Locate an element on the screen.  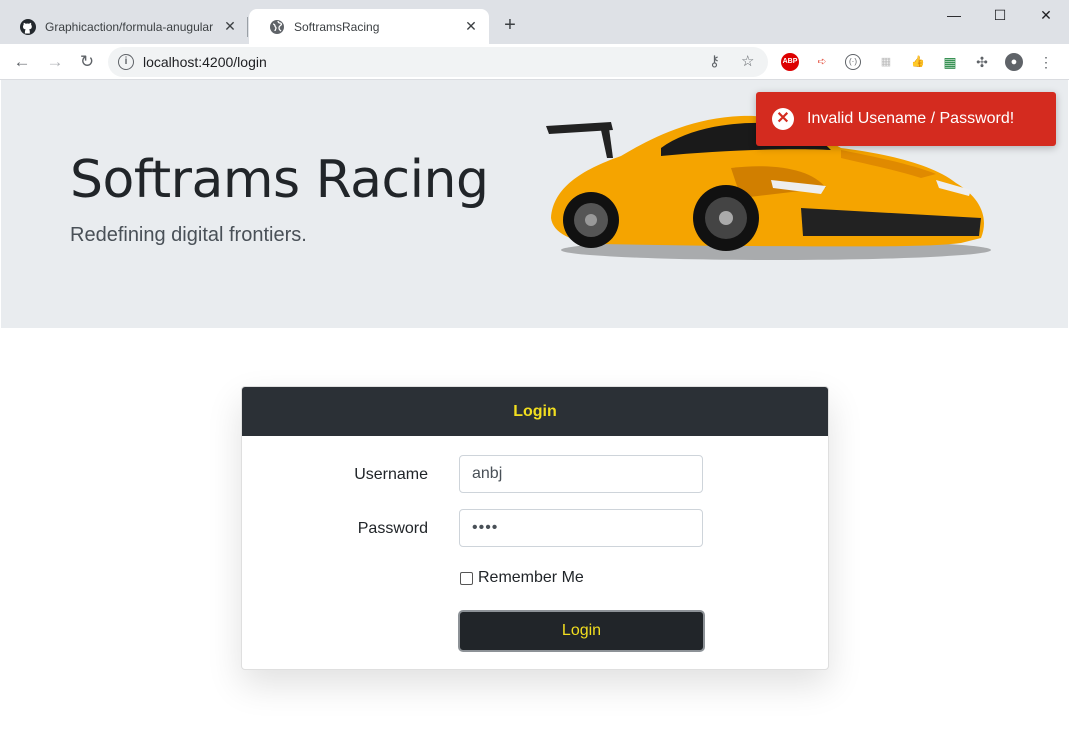
password-input: •••• is located at coordinates (581, 528).